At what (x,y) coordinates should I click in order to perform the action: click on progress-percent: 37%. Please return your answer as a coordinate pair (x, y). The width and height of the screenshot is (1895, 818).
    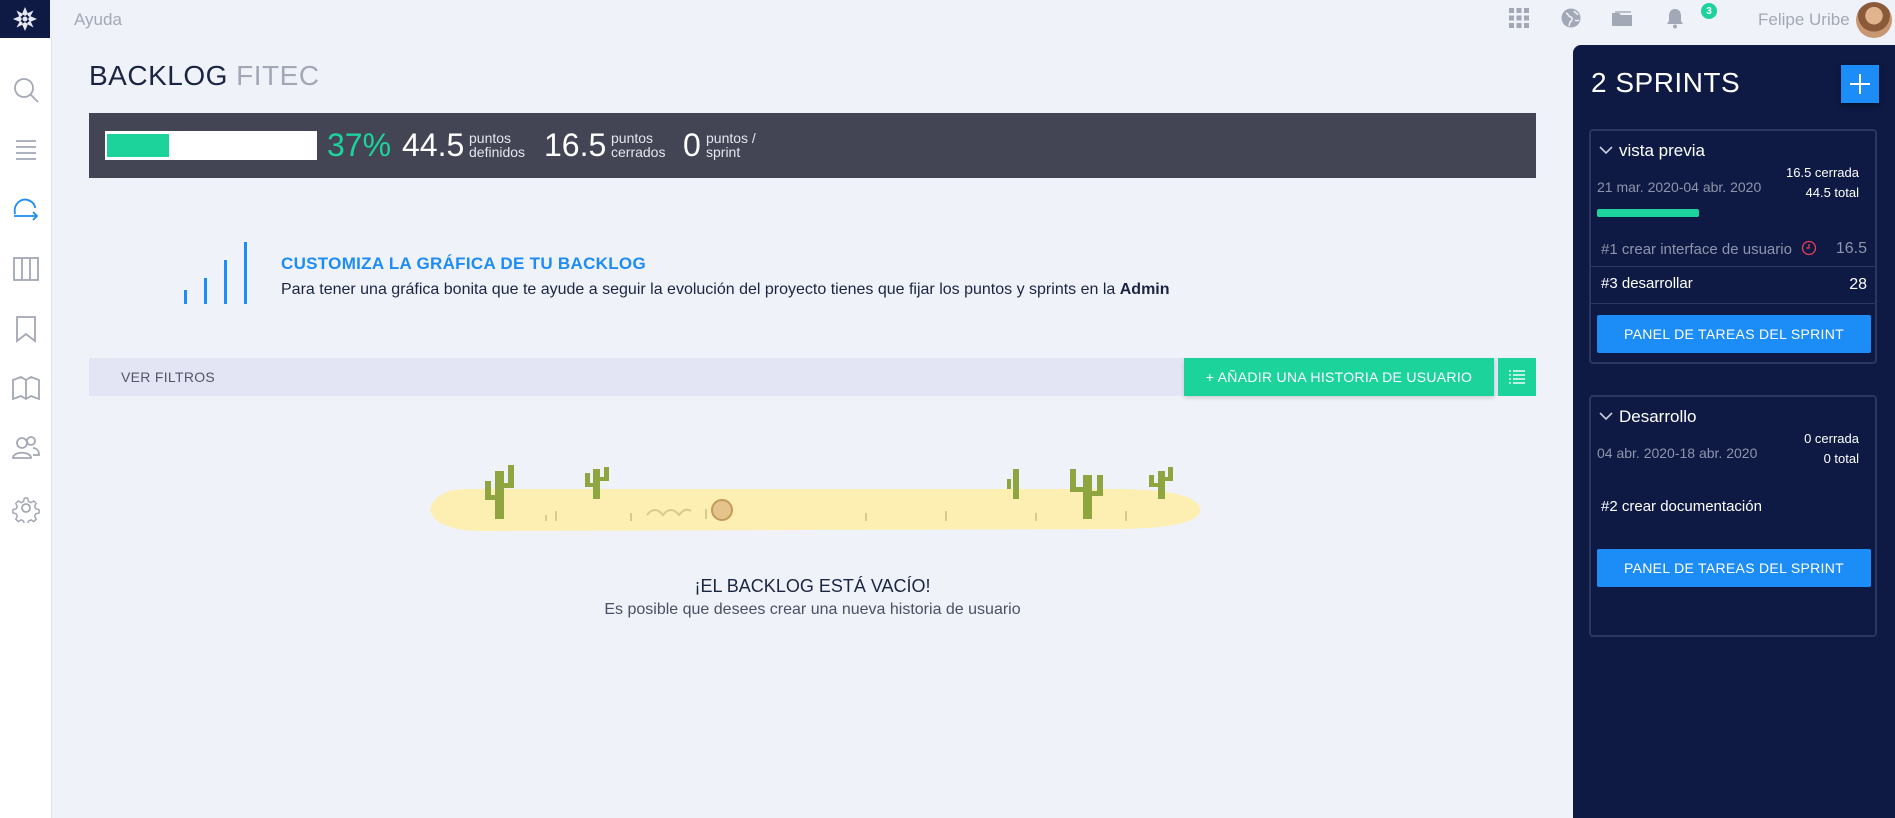
    Looking at the image, I should click on (359, 145).